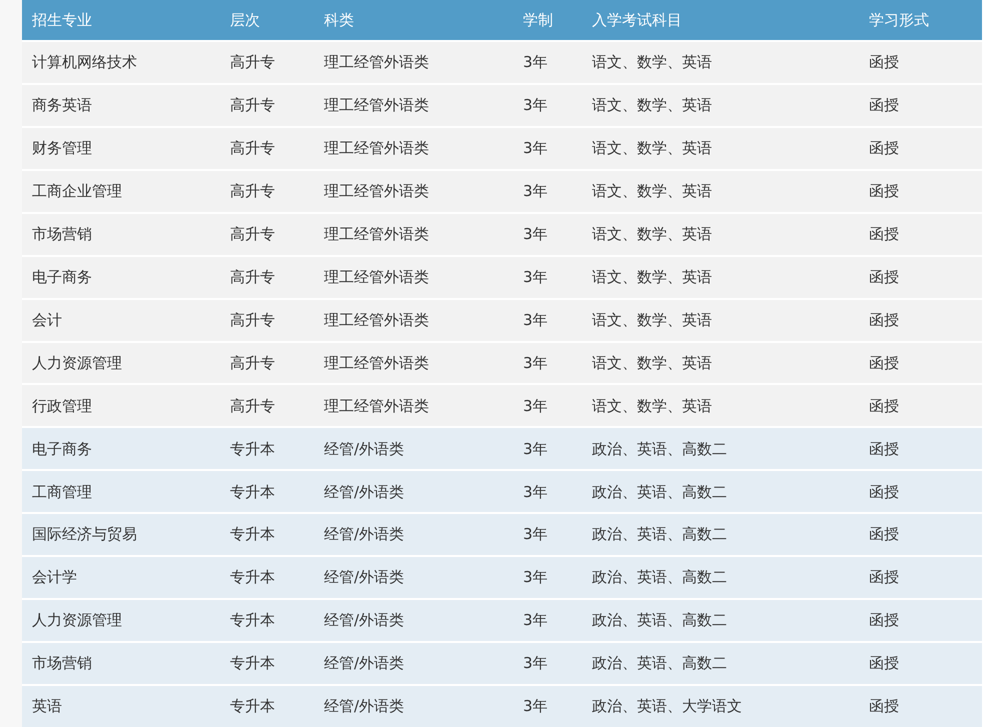  I want to click on table-cell-text: 计算机网络技术, so click(84, 63).